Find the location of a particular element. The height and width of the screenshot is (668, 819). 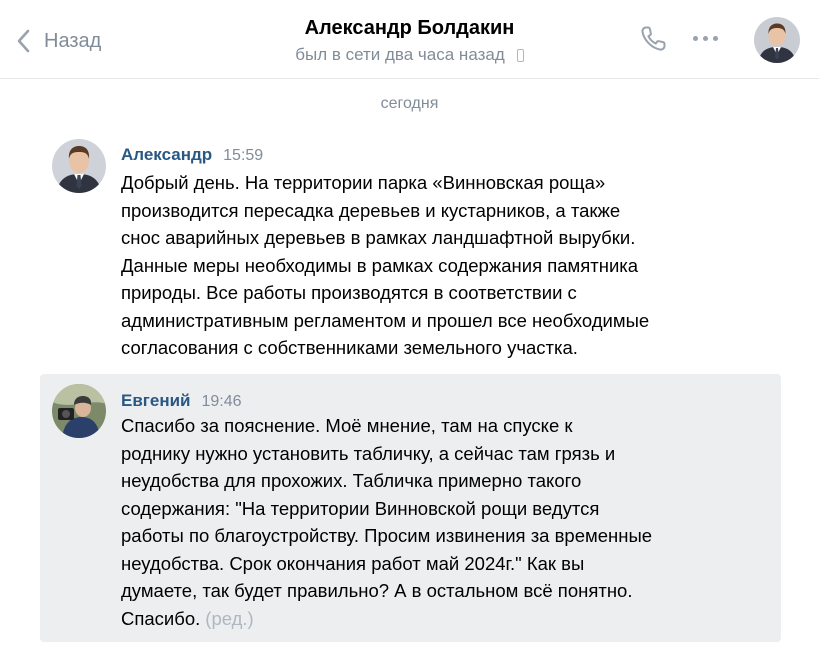

more-dots-icon is located at coordinates (705, 38).